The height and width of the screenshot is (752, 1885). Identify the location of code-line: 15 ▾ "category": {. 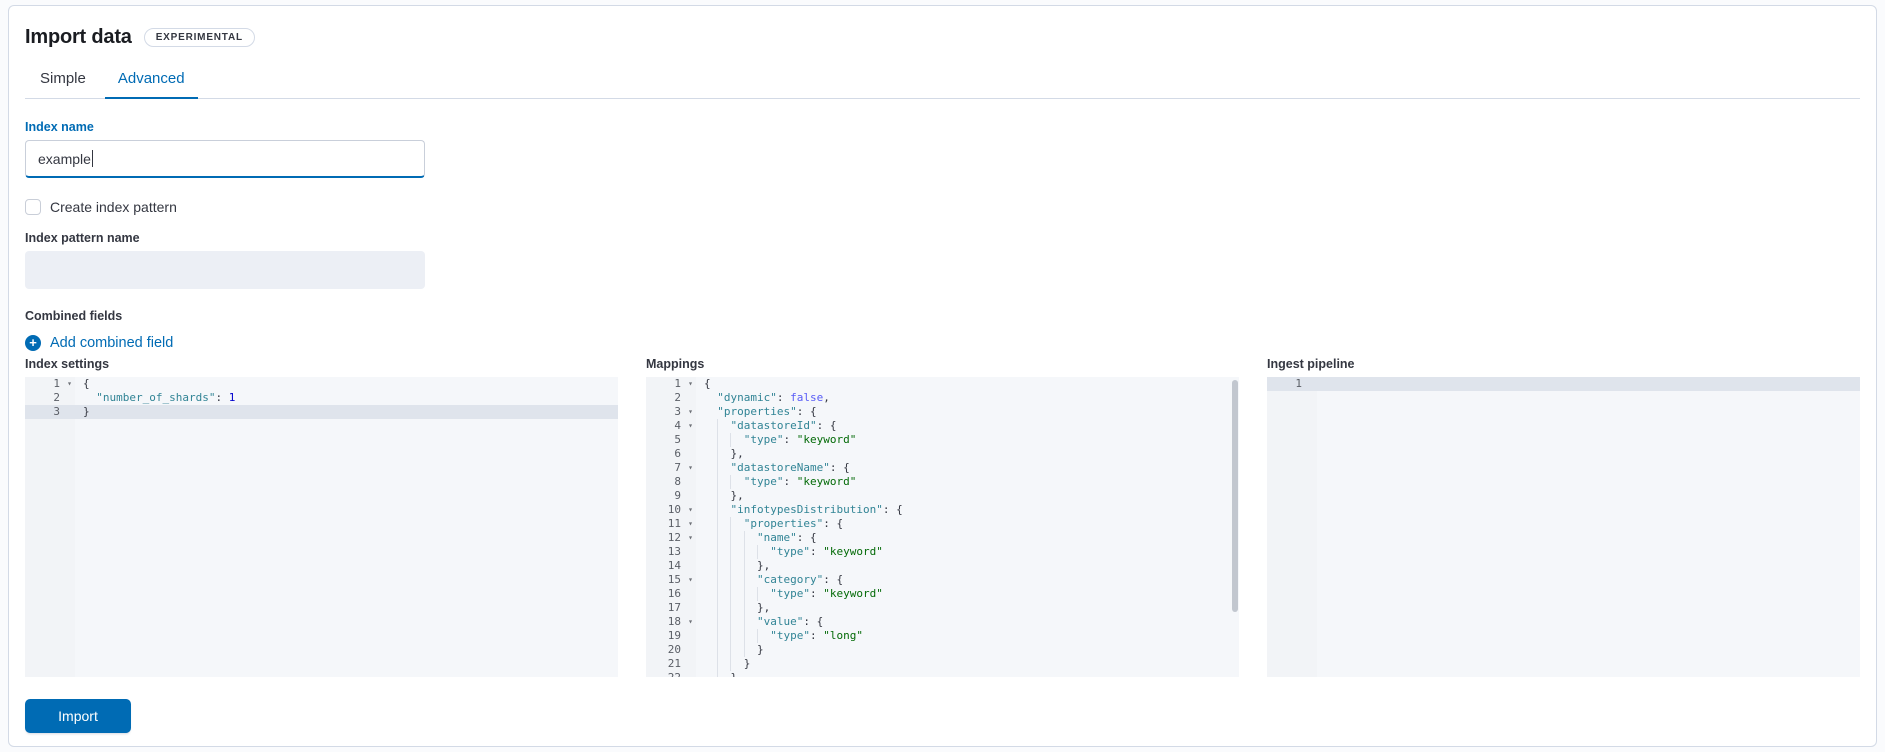
(942, 580).